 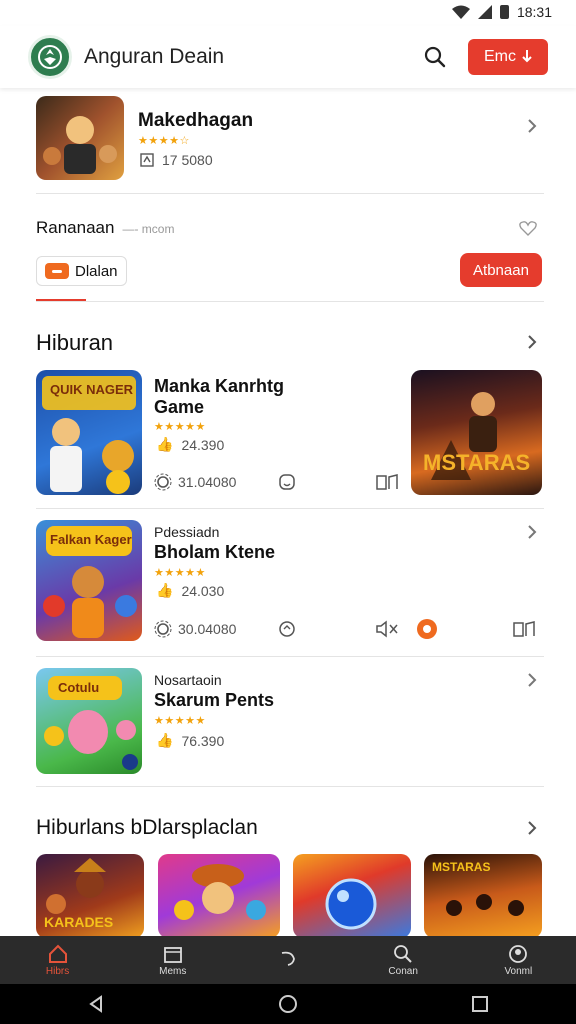 I want to click on back-icon, so click(x=96, y=1004).